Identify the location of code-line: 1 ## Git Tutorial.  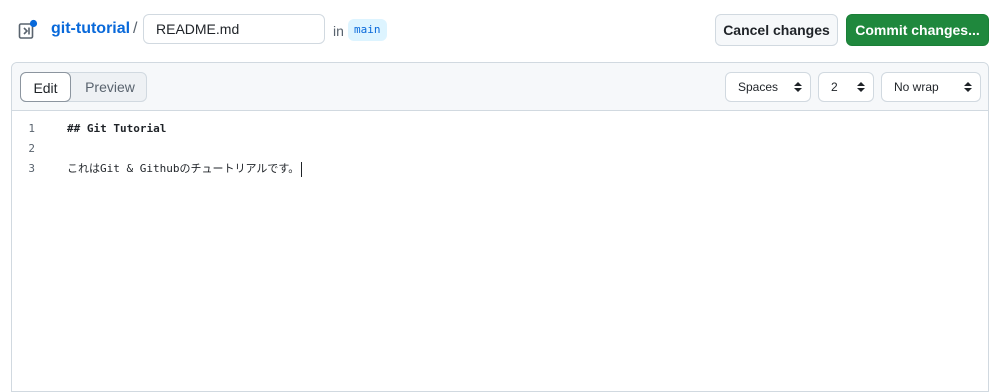
(500, 129).